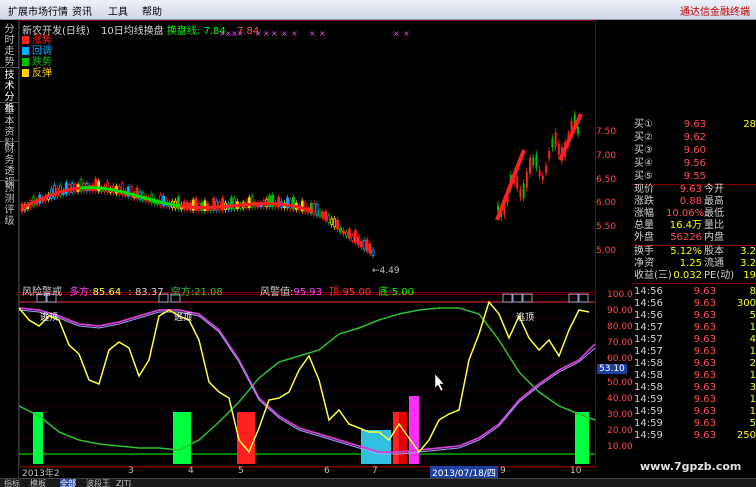 This screenshot has width=756, height=487. What do you see at coordinates (38, 483) in the screenshot?
I see `tab-template: 模板` at bounding box center [38, 483].